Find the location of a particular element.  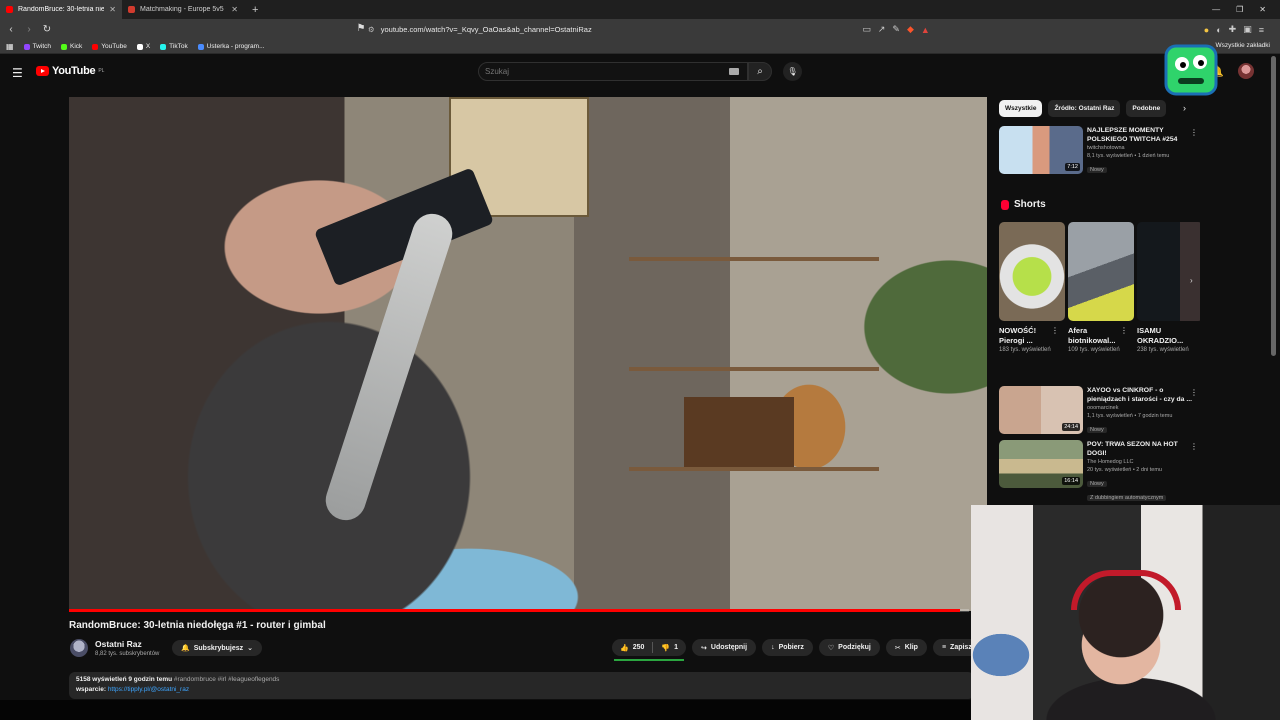

chip-source: Źródło: Ostatni Raz is located at coordinates (1084, 108).